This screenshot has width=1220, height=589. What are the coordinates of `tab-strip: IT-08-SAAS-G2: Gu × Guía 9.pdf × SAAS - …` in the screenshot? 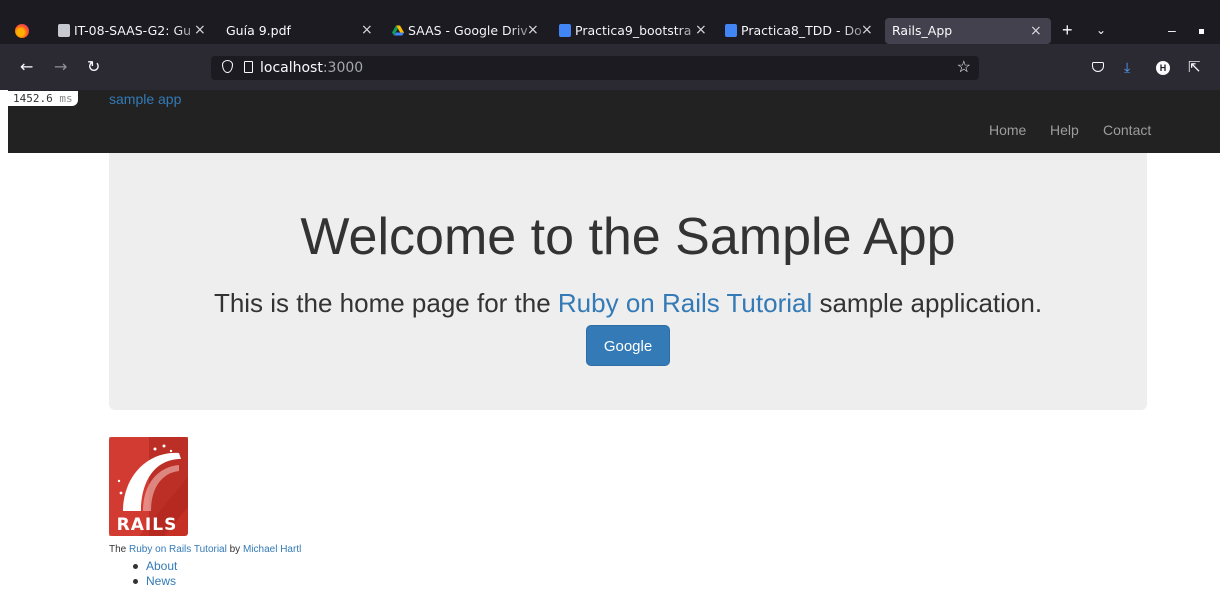 It's located at (610, 22).